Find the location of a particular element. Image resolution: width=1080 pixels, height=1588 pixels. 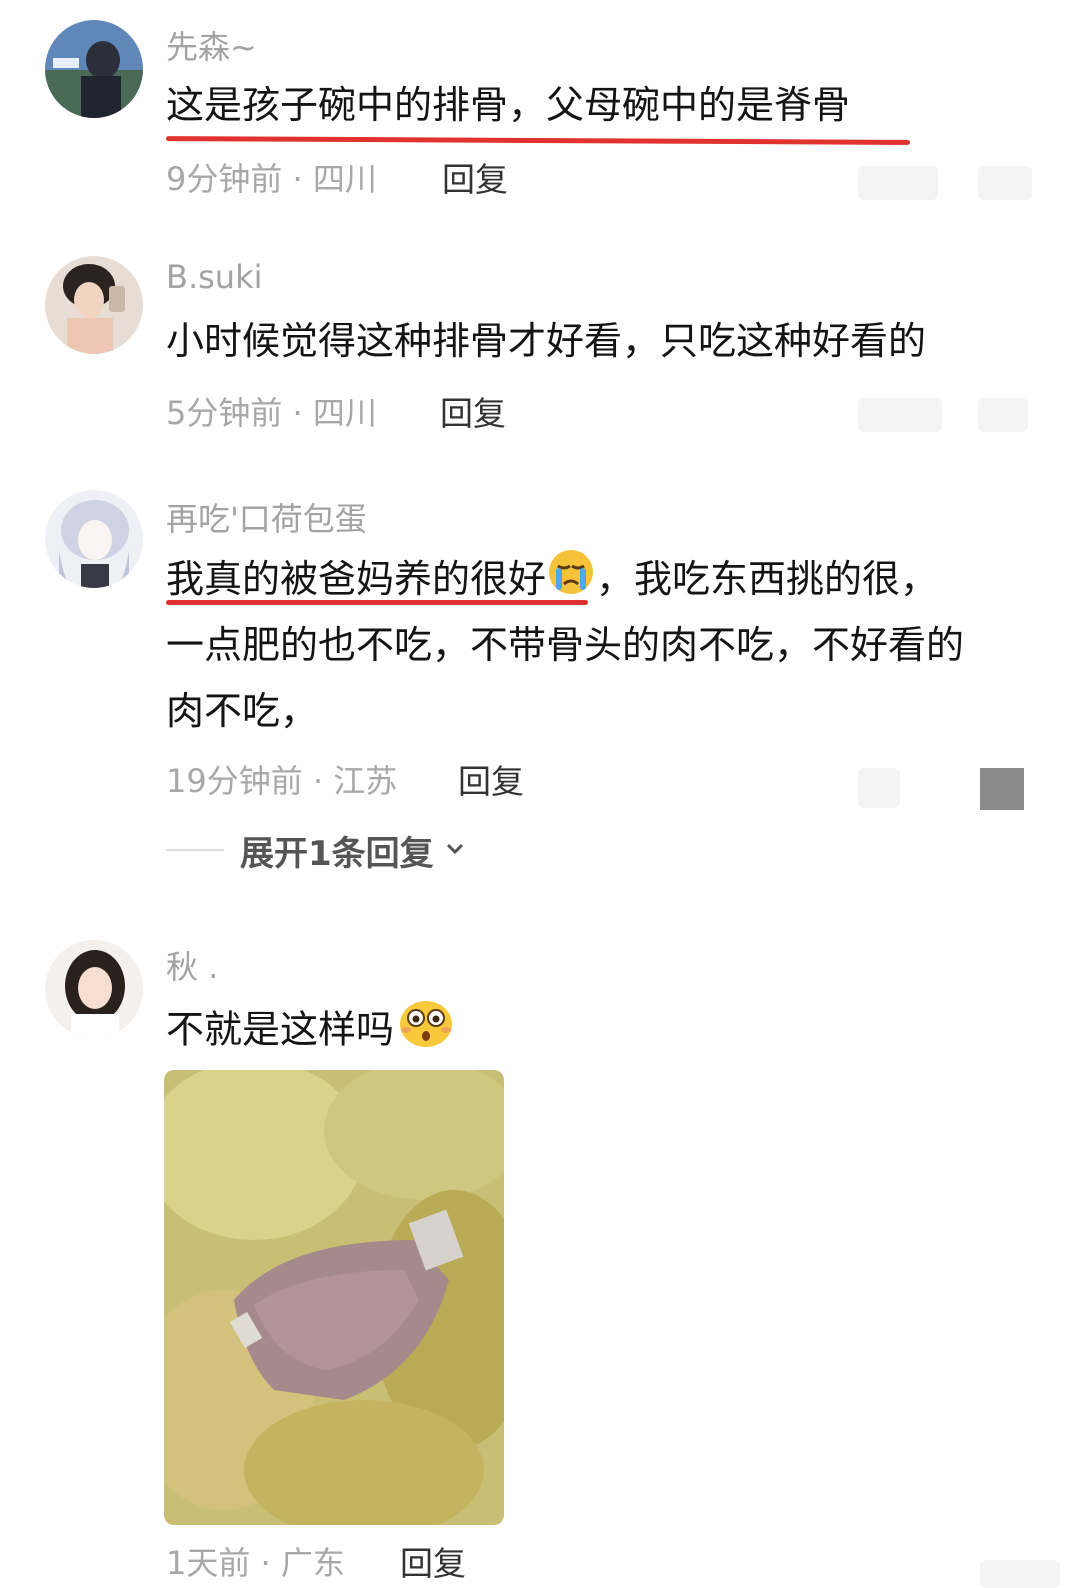

username: B.suki is located at coordinates (214, 277).